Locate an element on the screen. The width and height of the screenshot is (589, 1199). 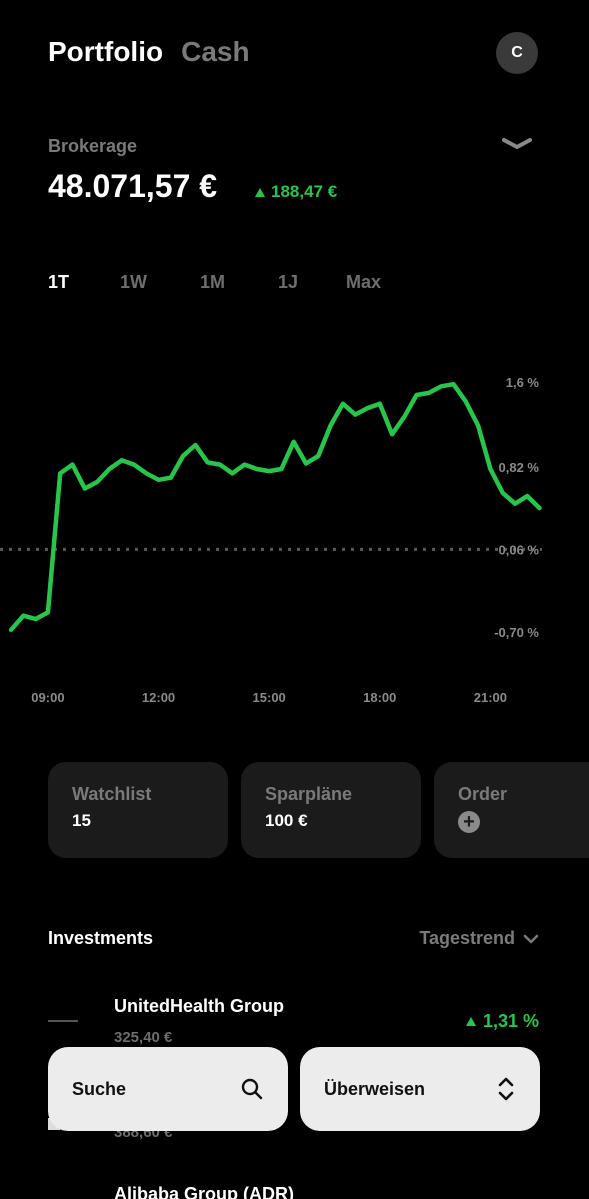
y-tick-label: 0,82 % is located at coordinates (519, 467).